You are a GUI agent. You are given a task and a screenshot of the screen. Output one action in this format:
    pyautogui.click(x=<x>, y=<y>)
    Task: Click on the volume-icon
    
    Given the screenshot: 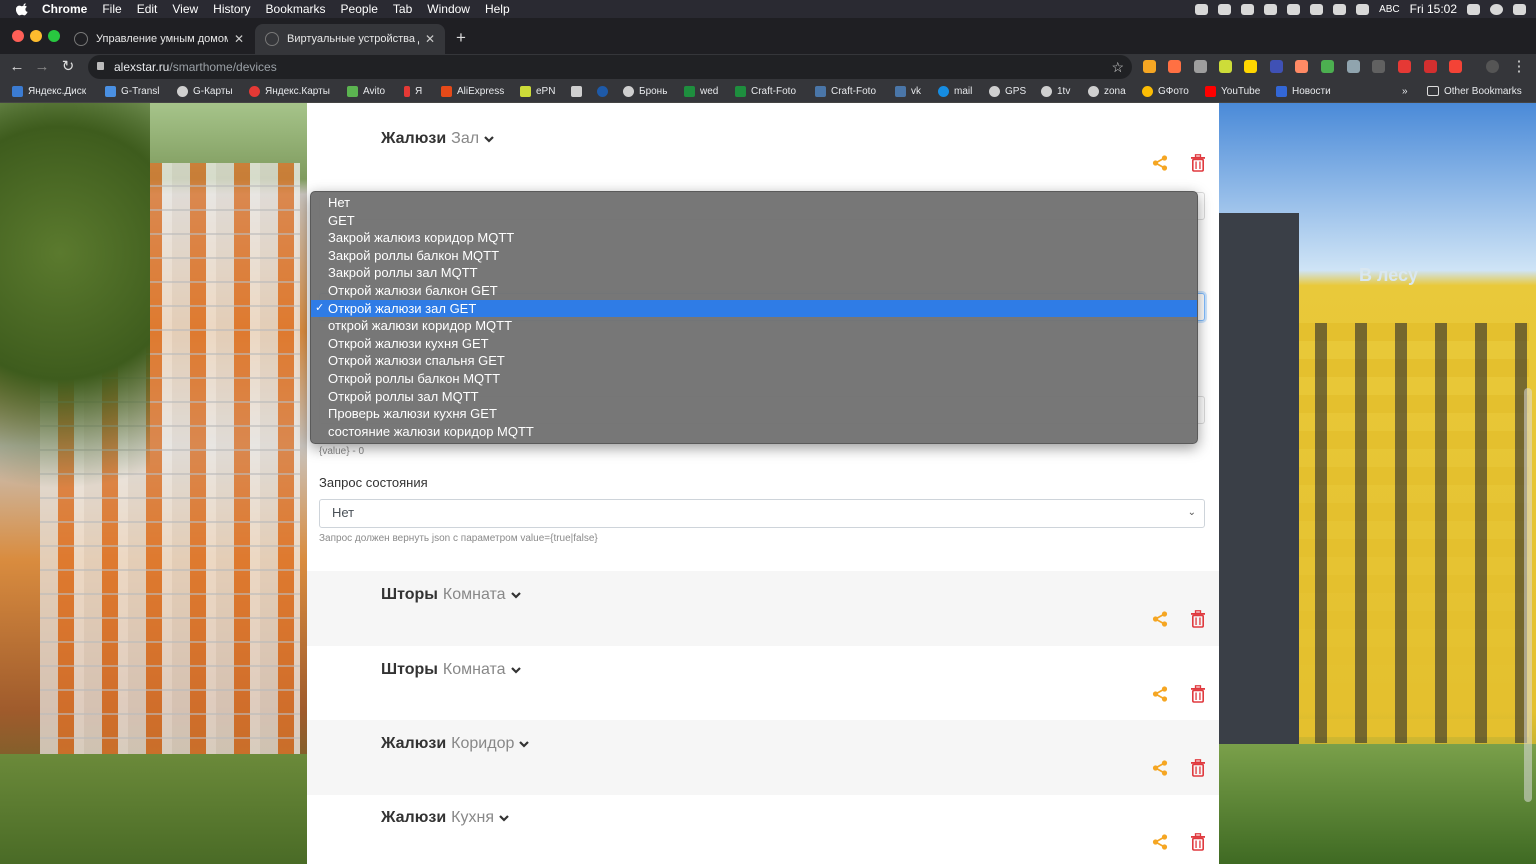 What is the action you would take?
    pyautogui.click(x=1363, y=9)
    